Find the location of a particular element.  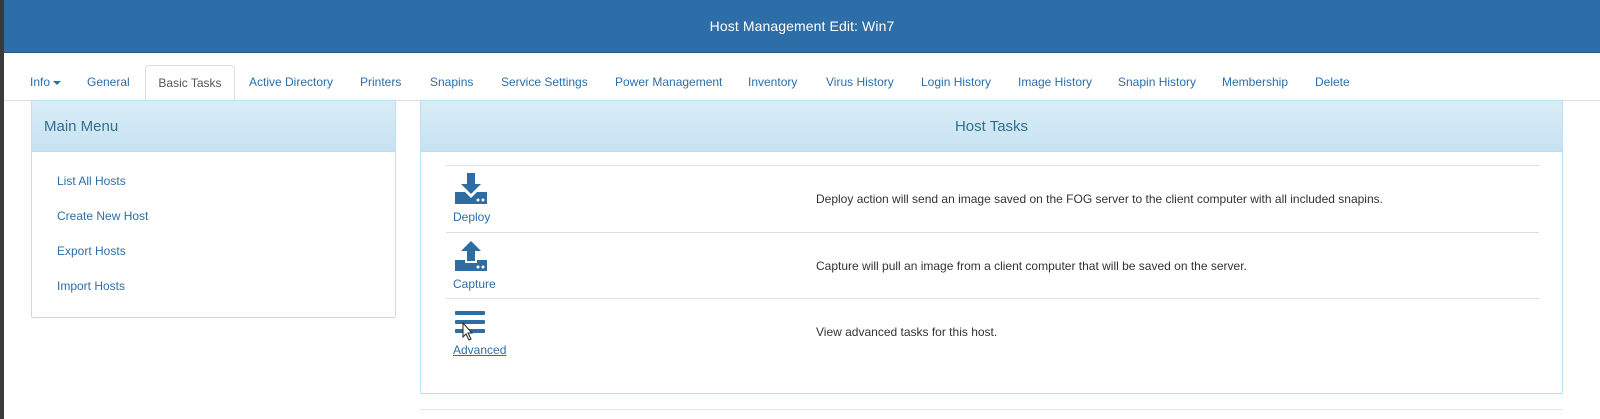

advanced-icon is located at coordinates (470, 326).